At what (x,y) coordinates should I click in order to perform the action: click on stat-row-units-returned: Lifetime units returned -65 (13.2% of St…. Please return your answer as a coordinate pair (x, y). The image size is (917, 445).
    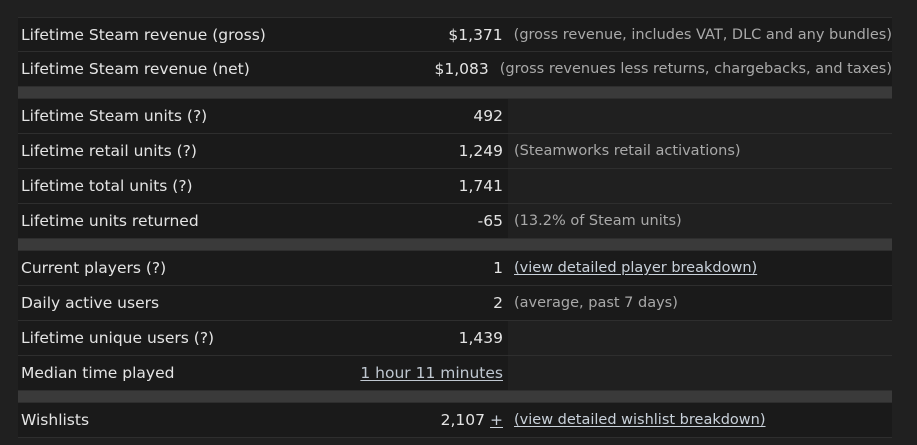
    Looking at the image, I should click on (455, 221).